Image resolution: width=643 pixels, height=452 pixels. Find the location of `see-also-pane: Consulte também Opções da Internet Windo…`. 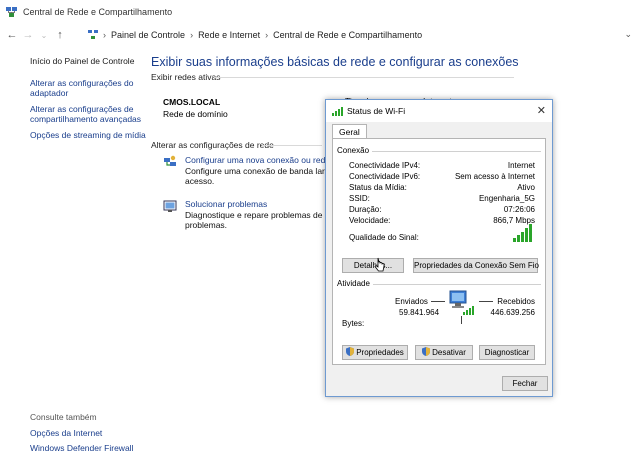

see-also-pane: Consulte também Opções da Internet Windo… is located at coordinates (95, 432).